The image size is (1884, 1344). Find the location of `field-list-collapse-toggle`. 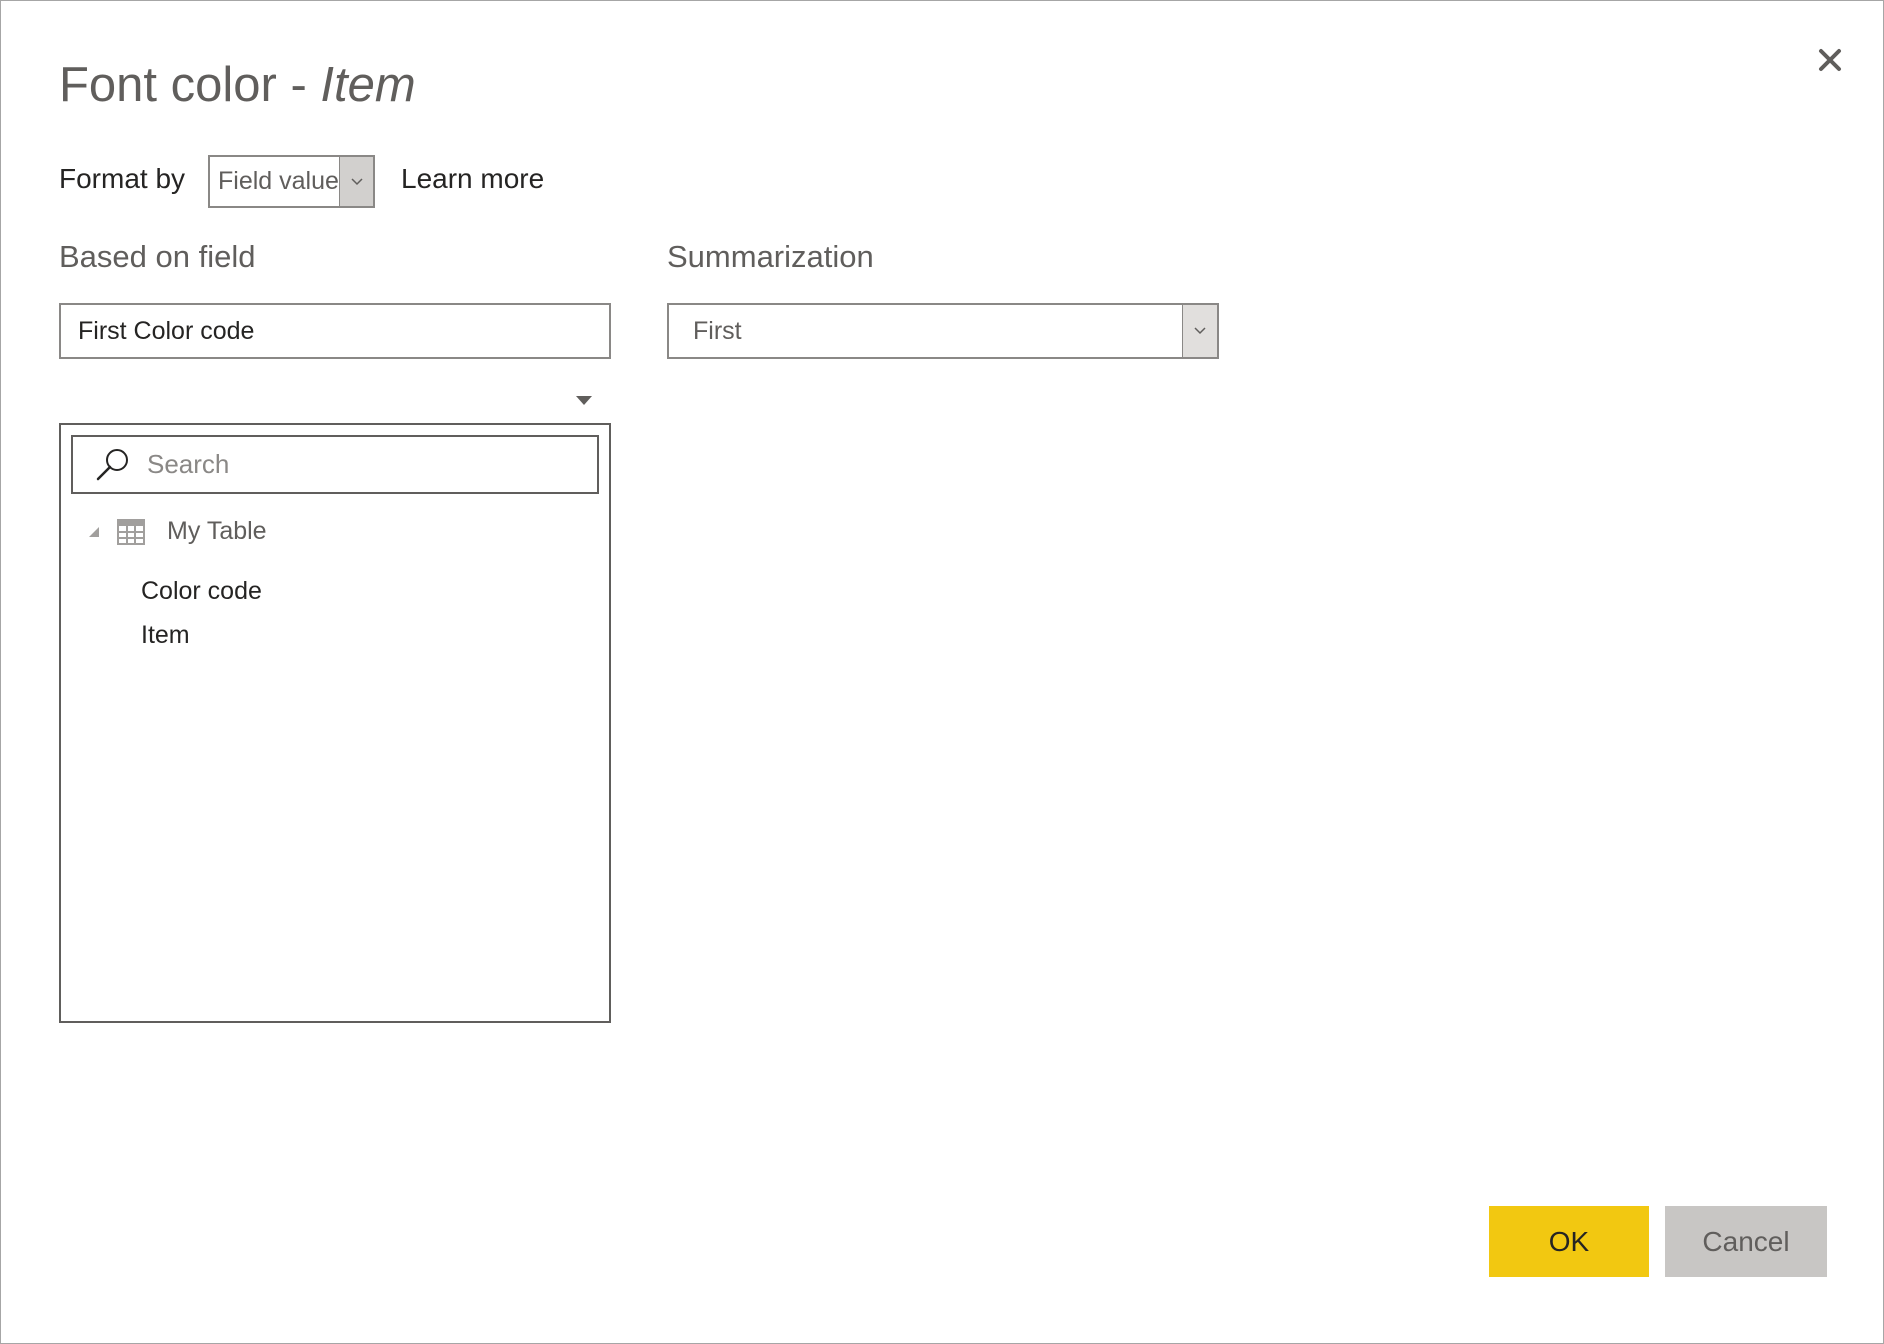

field-list-collapse-toggle is located at coordinates (584, 401).